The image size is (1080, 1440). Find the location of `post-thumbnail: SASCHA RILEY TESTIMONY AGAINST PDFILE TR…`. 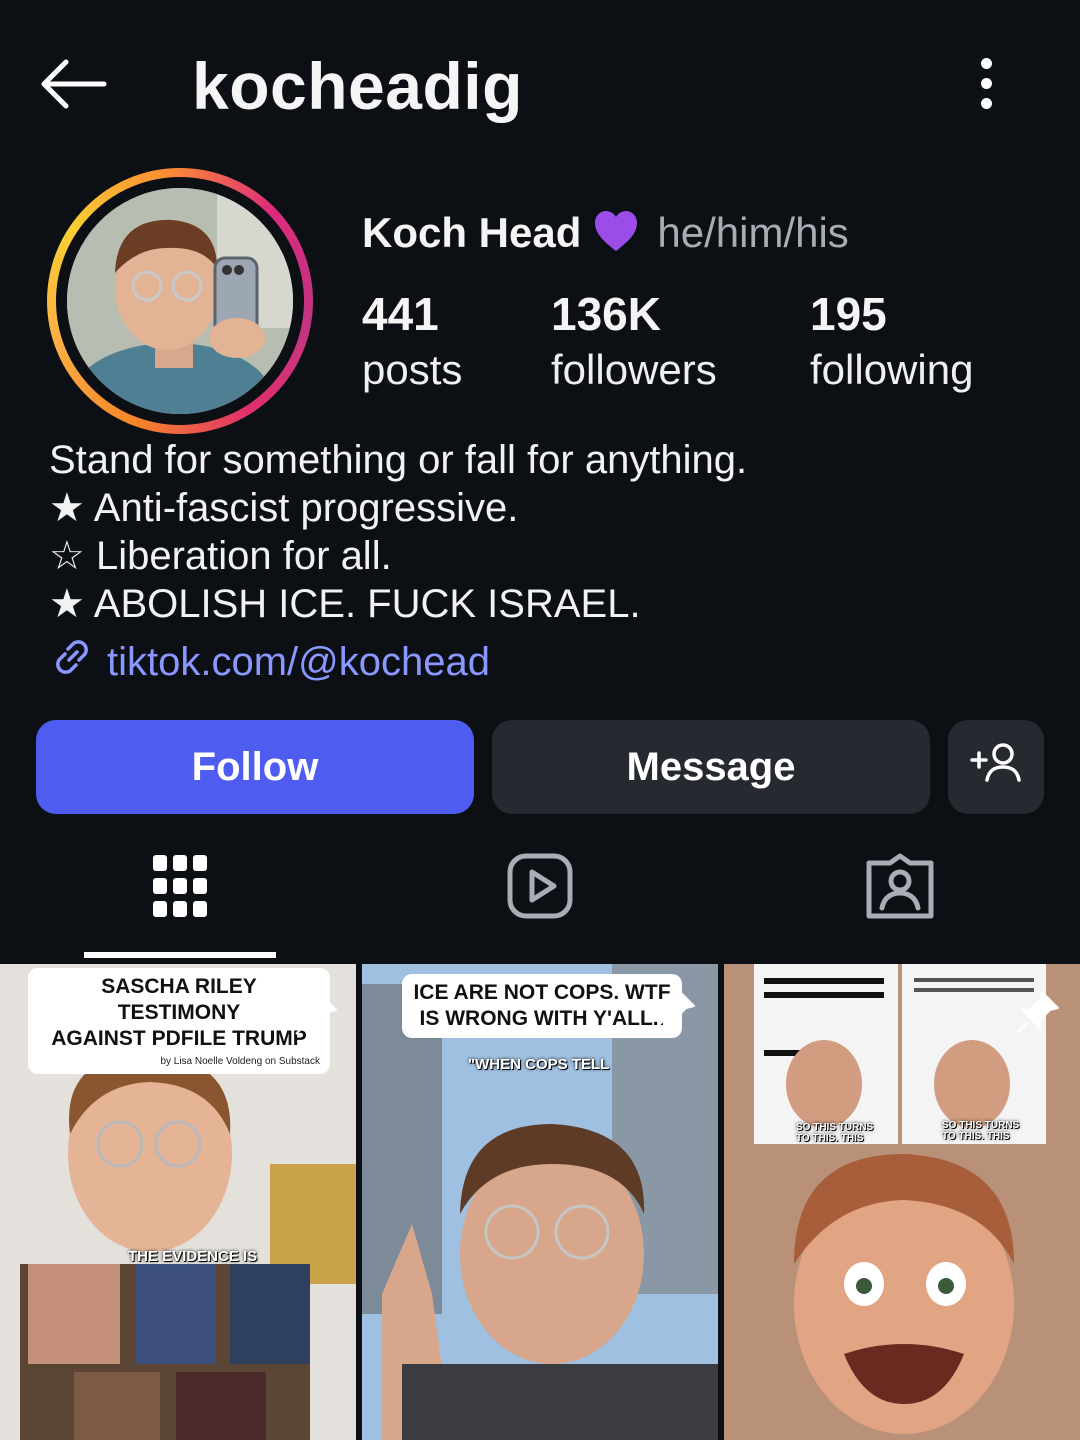

post-thumbnail: SASCHA RILEY TESTIMONY AGAINST PDFILE TR… is located at coordinates (178, 1202).